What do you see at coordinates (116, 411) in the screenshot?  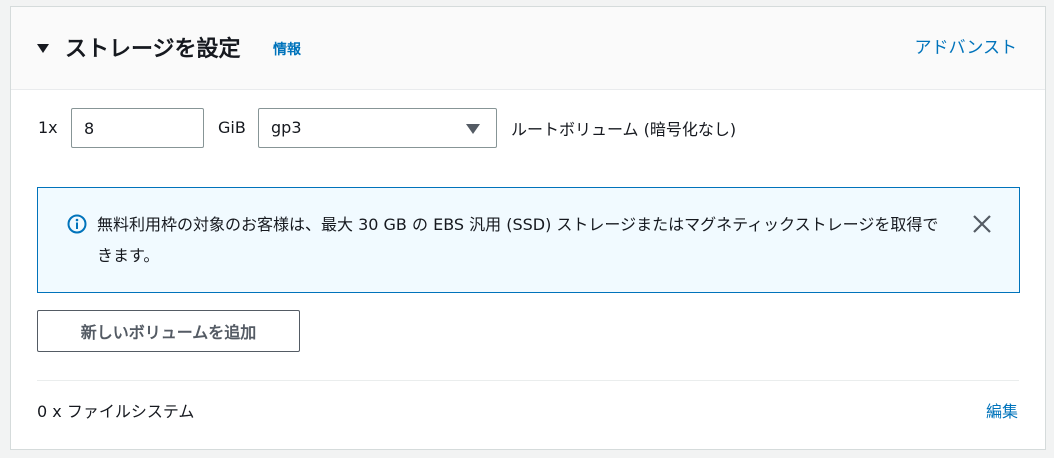 I see `file-systems-label: 0 x ファイルシステム` at bounding box center [116, 411].